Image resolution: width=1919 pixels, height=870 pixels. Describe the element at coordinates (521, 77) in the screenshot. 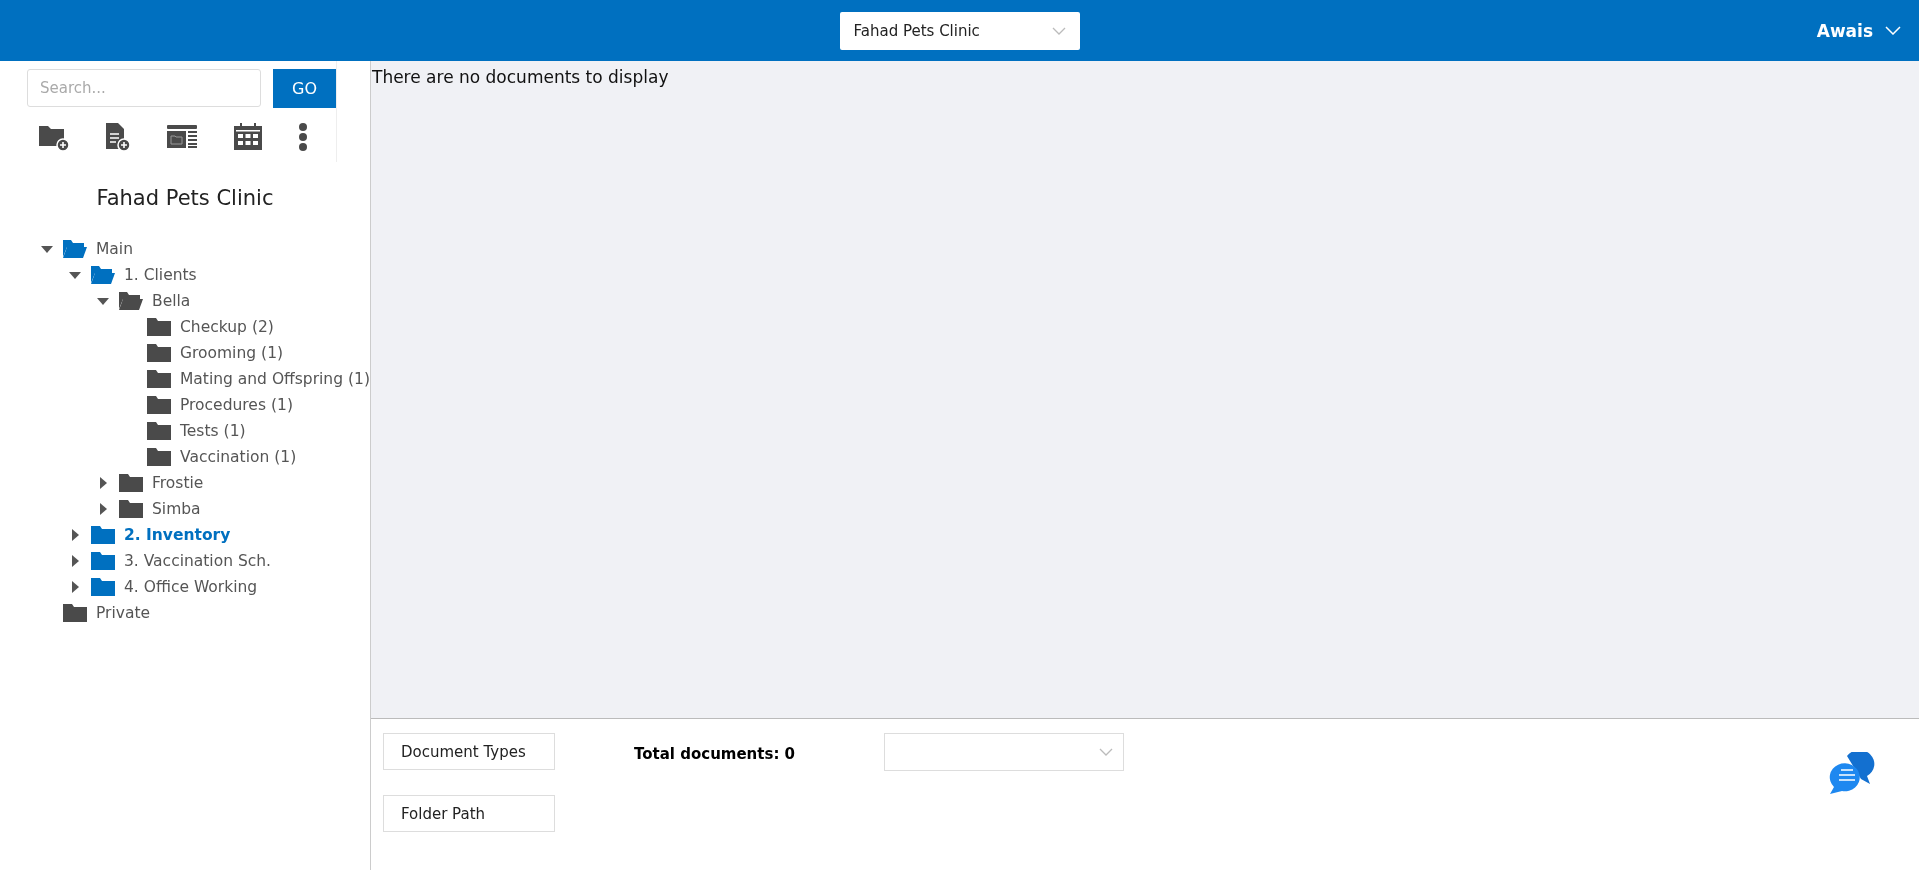

I see `empty-message: There are no documents to display` at that location.